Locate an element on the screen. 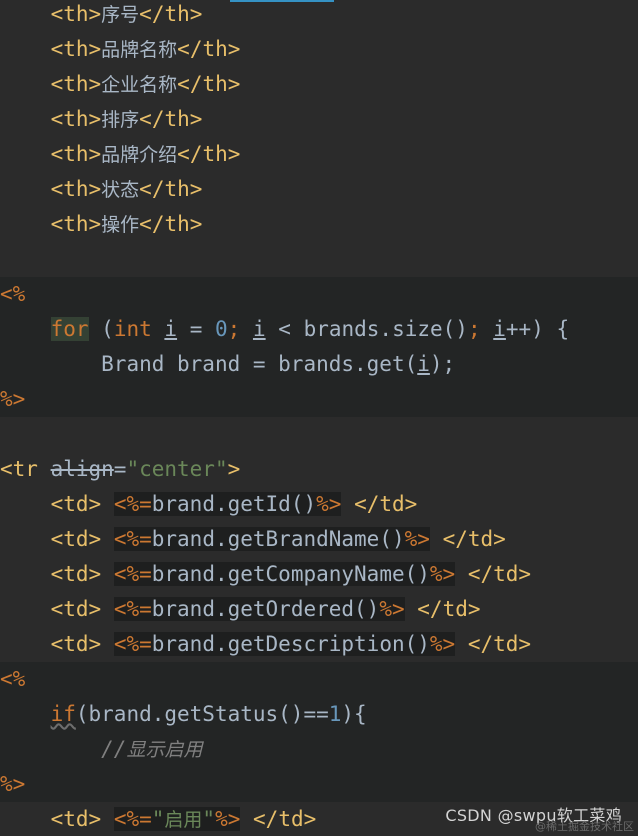  tag-close: > is located at coordinates (234, 469).